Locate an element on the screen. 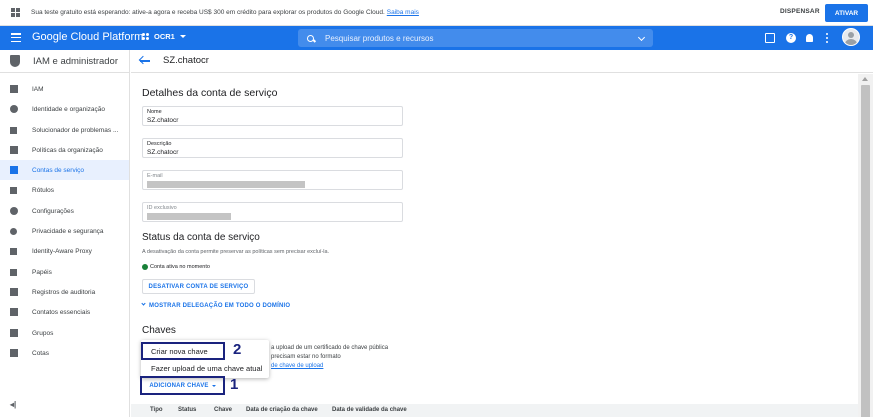 This screenshot has width=873, height=417. scrollbar-thumb is located at coordinates (865, 251).